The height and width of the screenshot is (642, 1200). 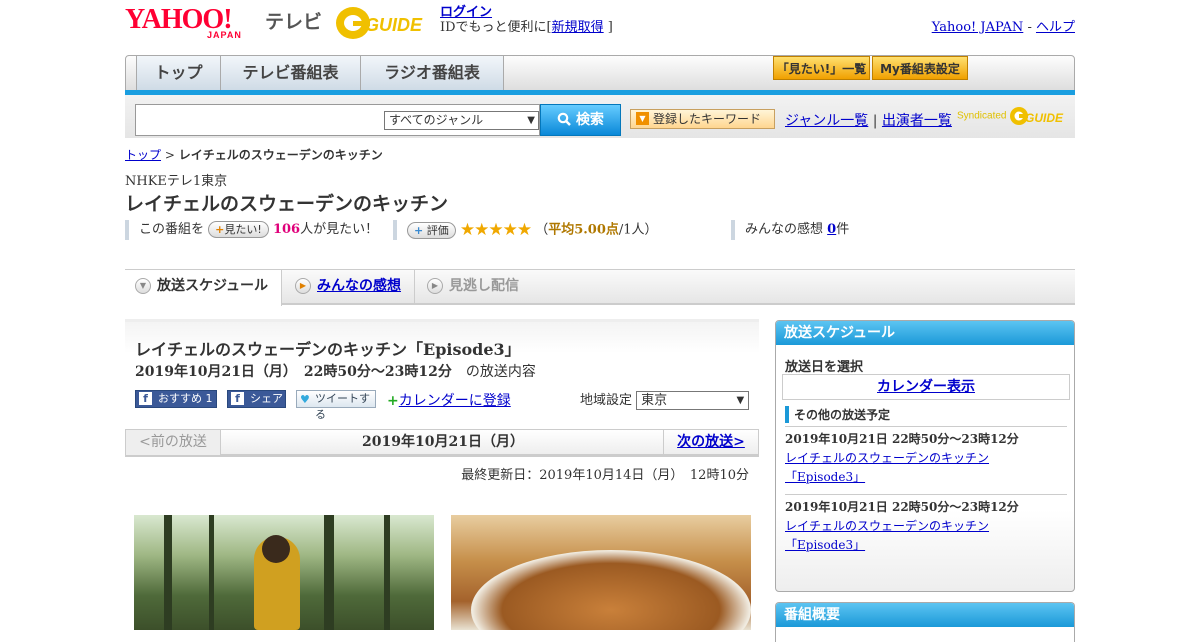 I want to click on help-link: ヘルプ, so click(x=1055, y=27).